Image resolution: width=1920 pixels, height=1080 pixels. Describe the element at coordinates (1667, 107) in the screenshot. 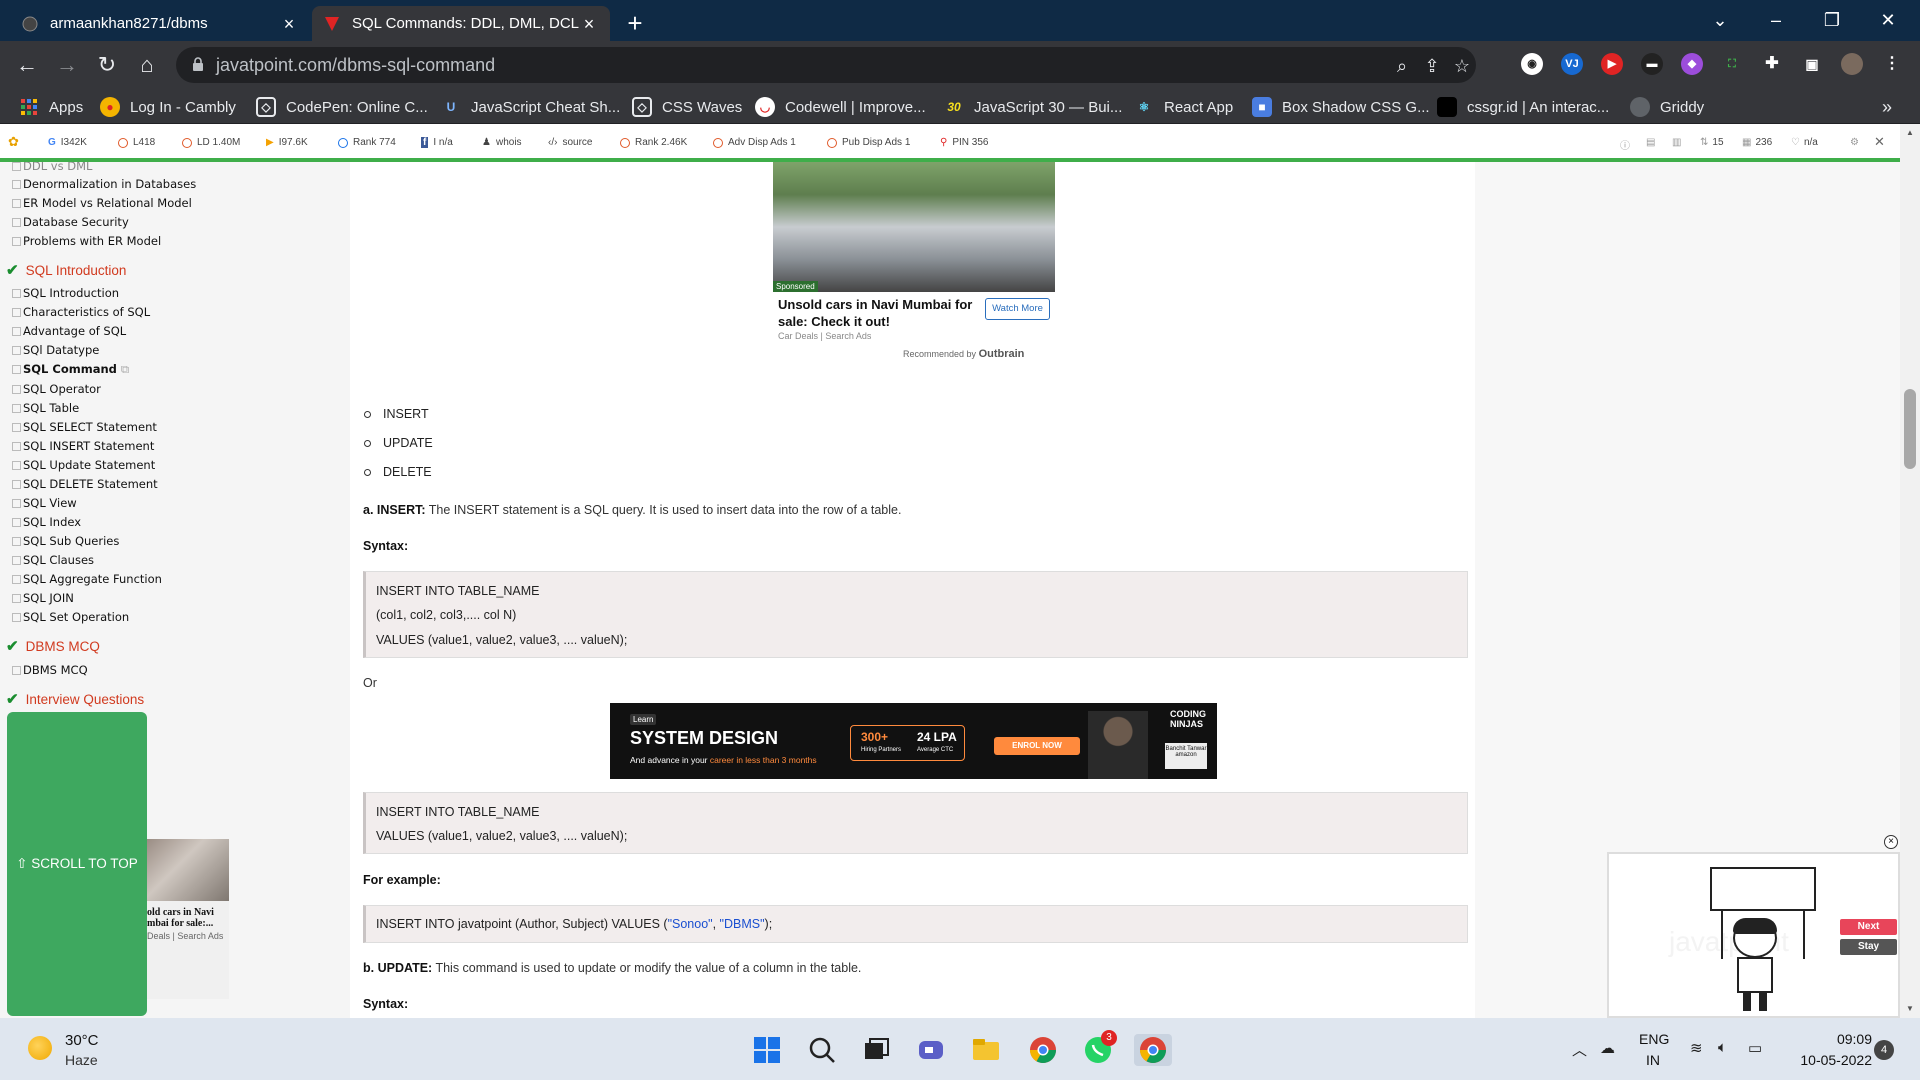

I see `bookmark-griddy: Griddy` at that location.